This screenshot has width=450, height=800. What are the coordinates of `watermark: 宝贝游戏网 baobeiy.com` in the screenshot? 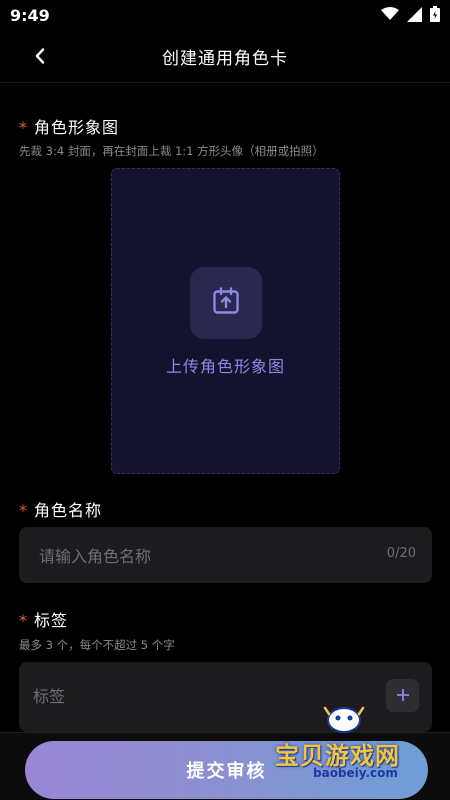 It's located at (360, 747).